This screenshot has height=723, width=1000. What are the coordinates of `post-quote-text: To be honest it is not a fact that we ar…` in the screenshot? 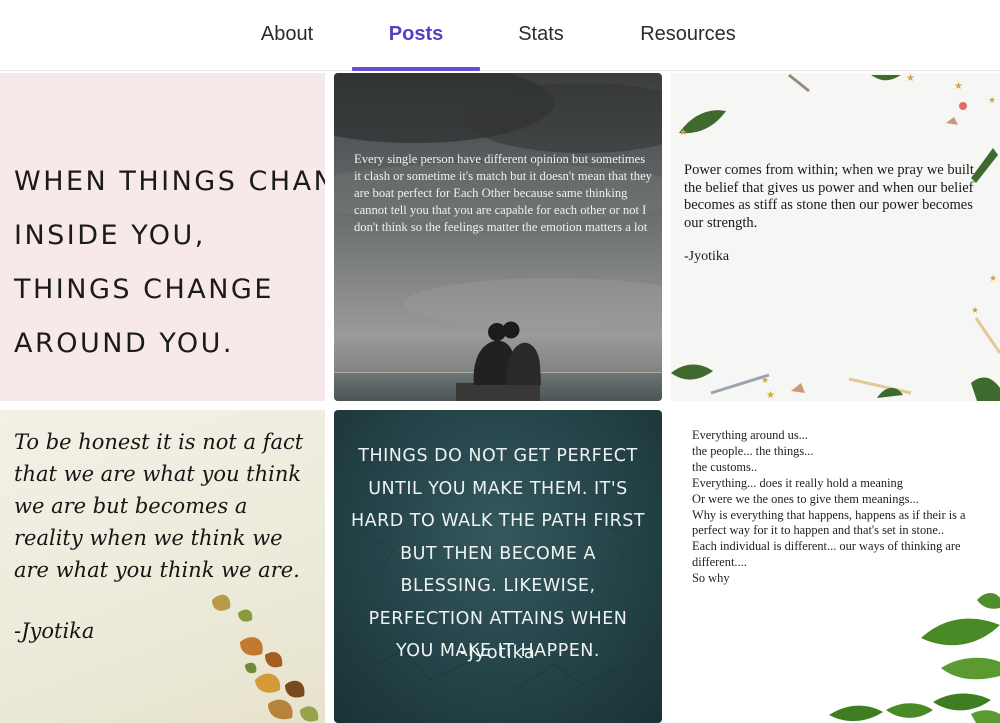 It's located at (159, 506).